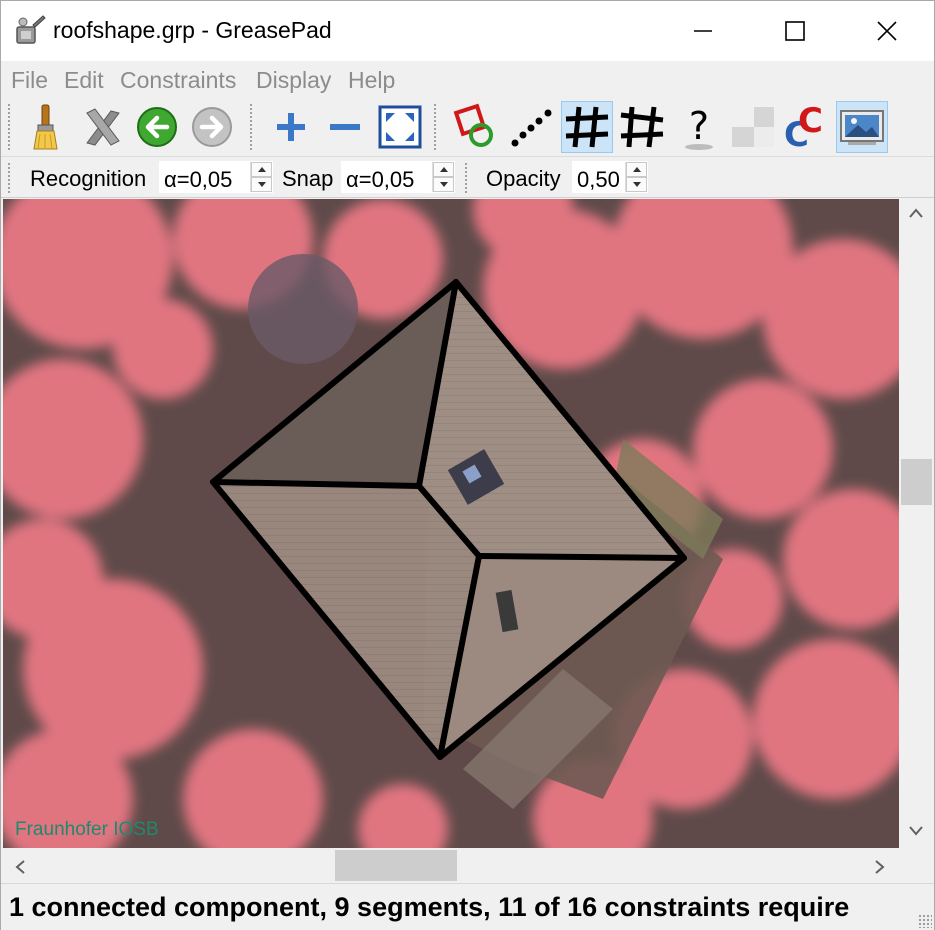 The width and height of the screenshot is (935, 930). I want to click on snap-spinbox: α=0,05, so click(398, 177).